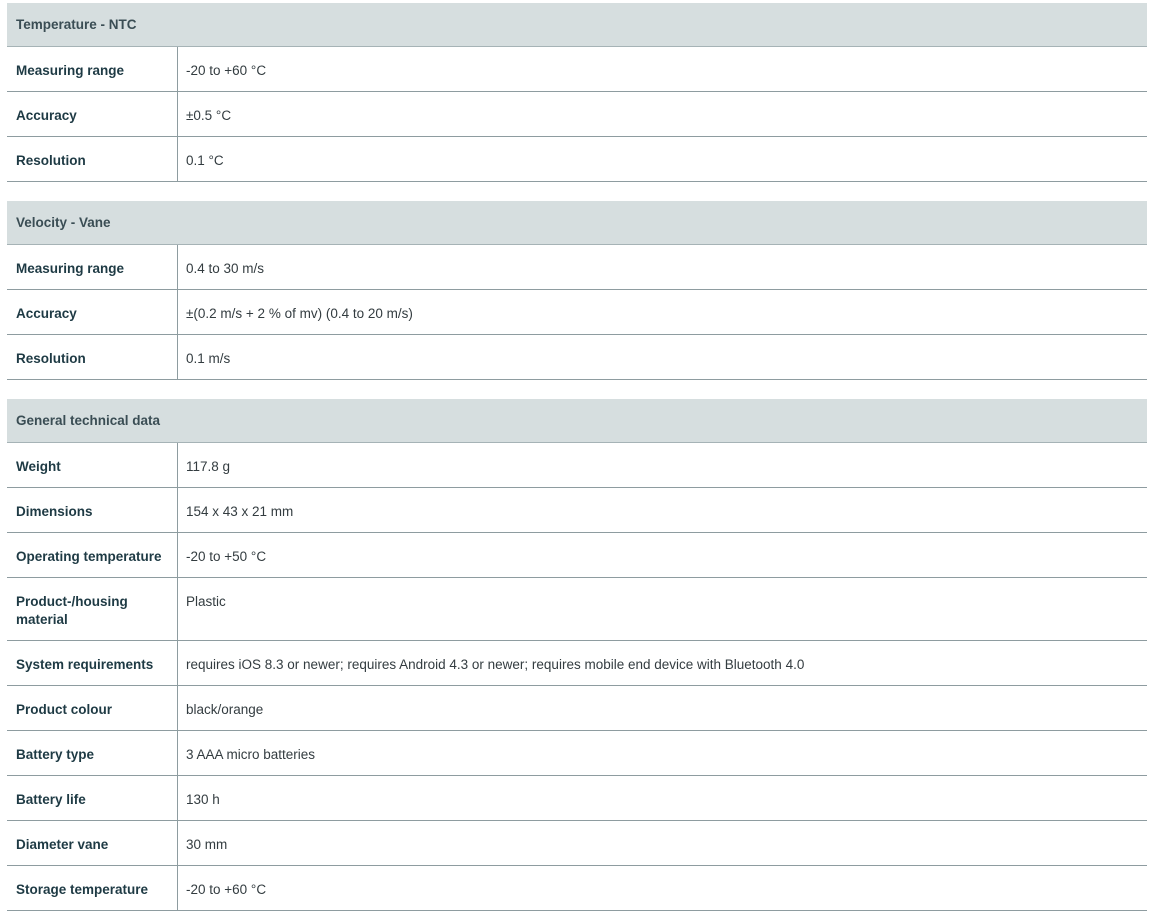 Image resolution: width=1169 pixels, height=917 pixels. What do you see at coordinates (299, 313) in the screenshot?
I see `spec-value: ±(0.2 m/s + 2 % of mv) (0.4 to 20 m/s)` at bounding box center [299, 313].